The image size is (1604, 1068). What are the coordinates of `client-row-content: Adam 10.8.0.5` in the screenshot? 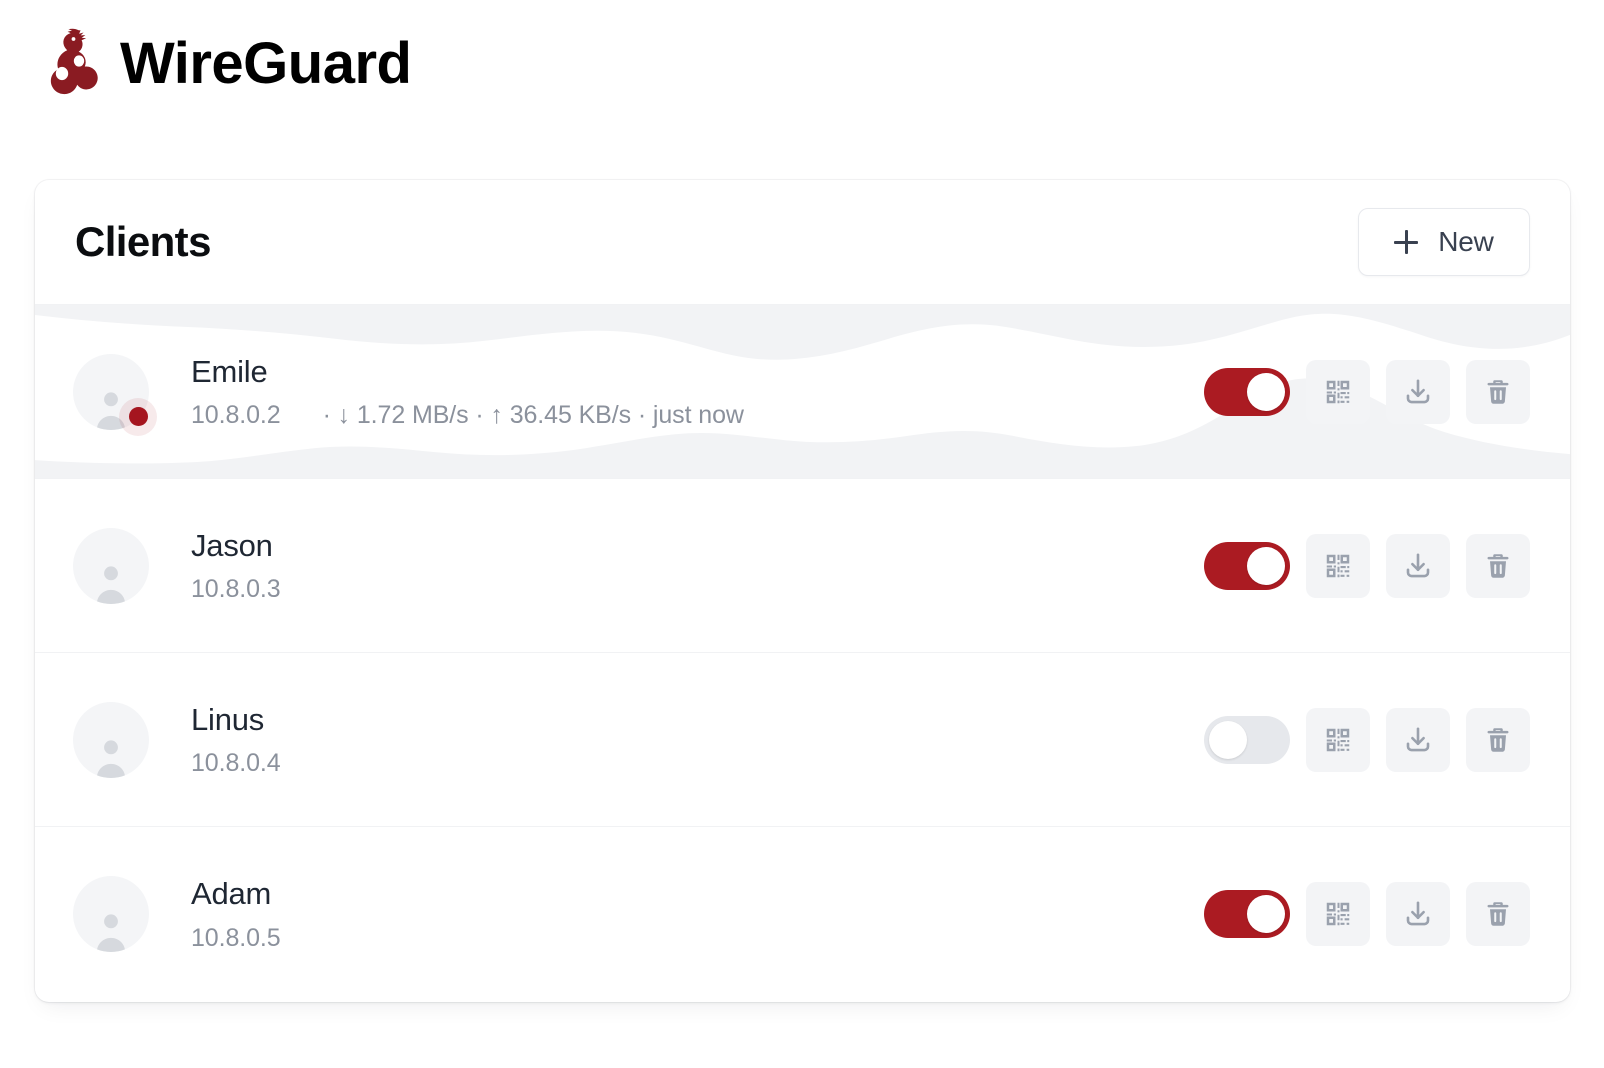 It's located at (801, 914).